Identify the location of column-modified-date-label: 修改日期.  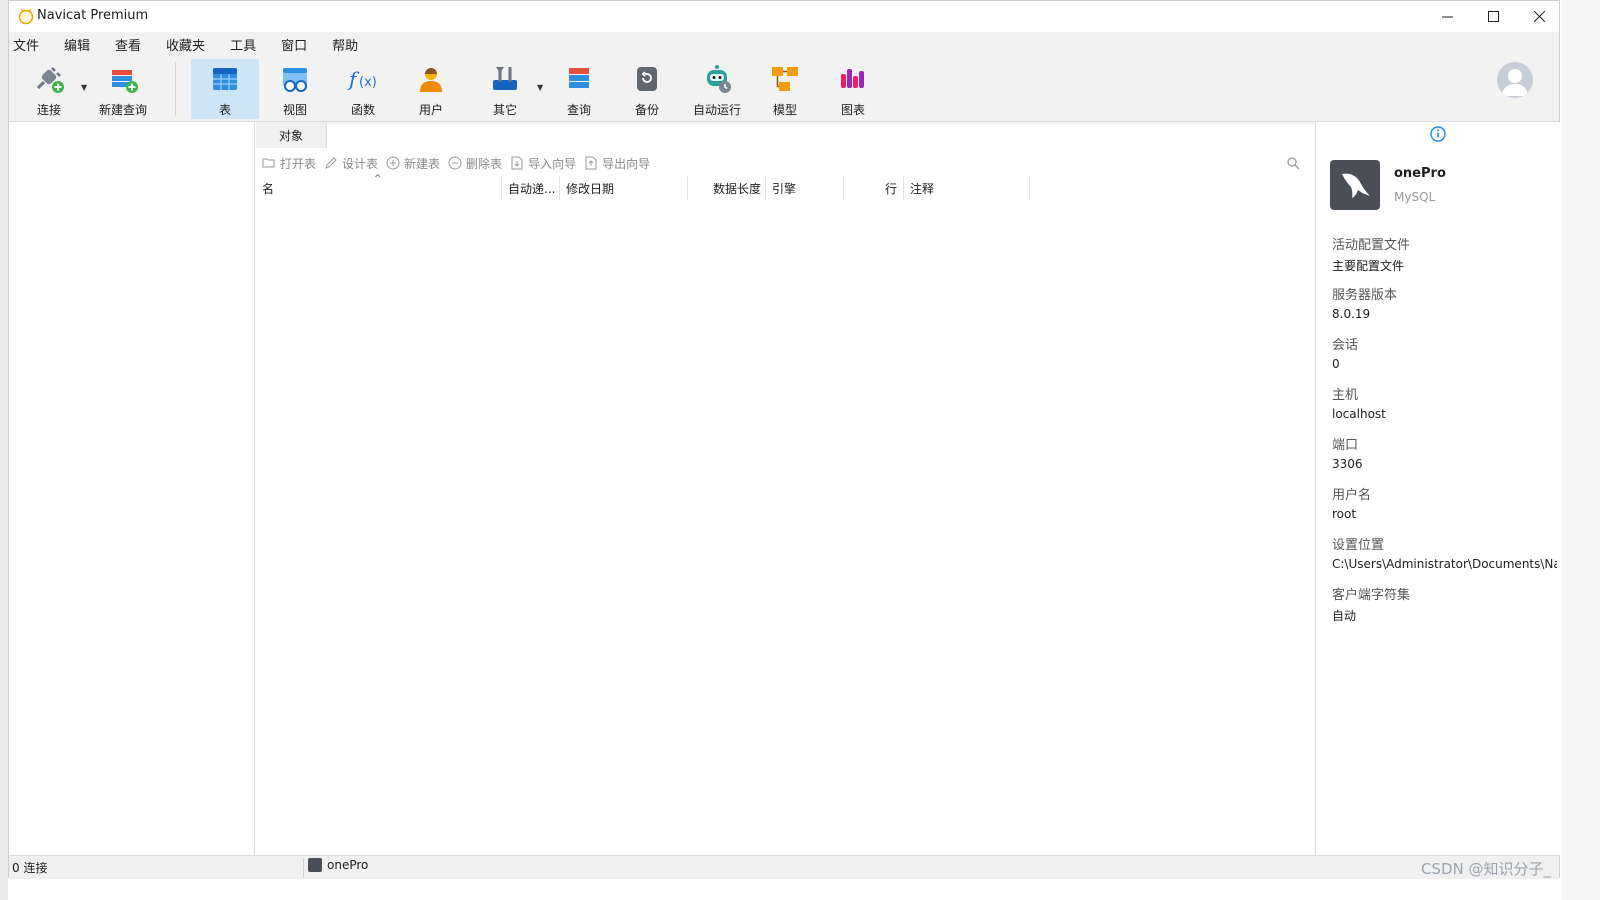
(590, 188).